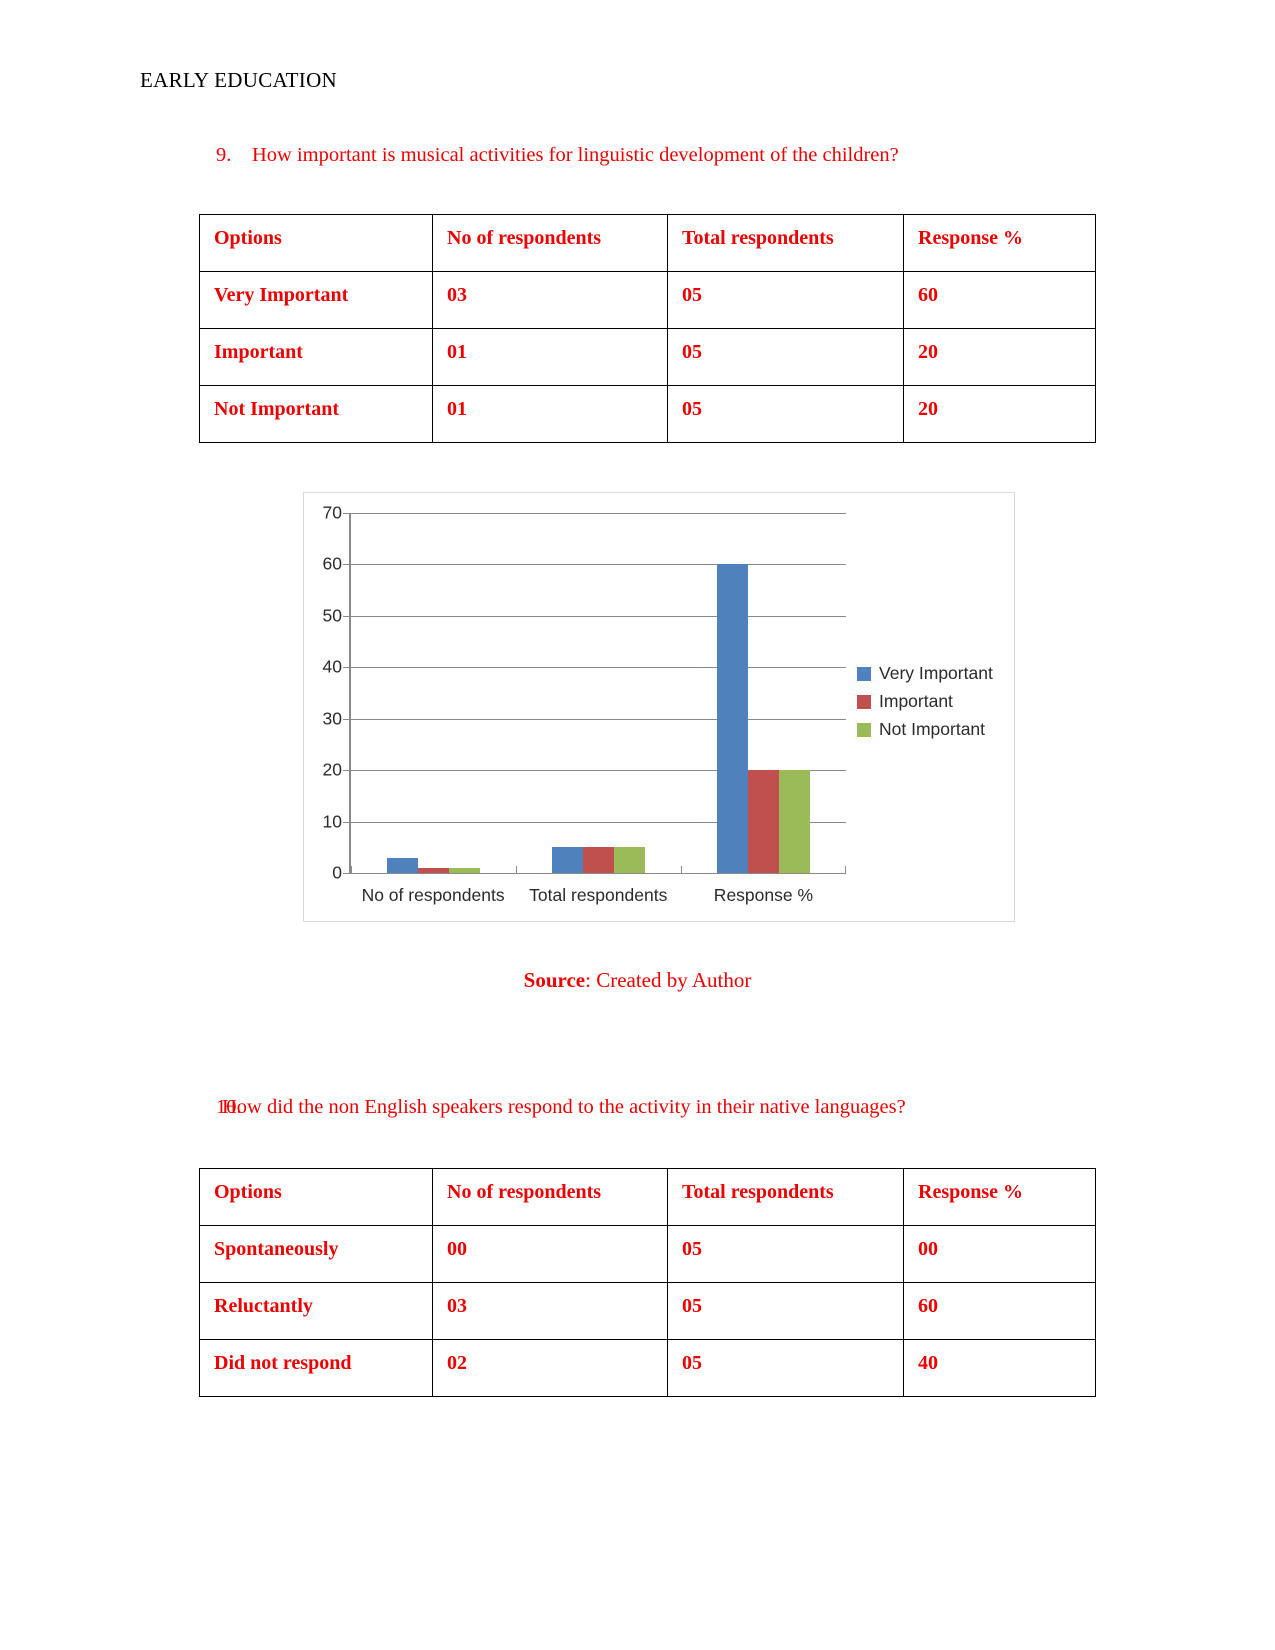 The width and height of the screenshot is (1275, 1650). Describe the element at coordinates (433, 895) in the screenshot. I see `x-axis-category-label: No of respondents` at that location.